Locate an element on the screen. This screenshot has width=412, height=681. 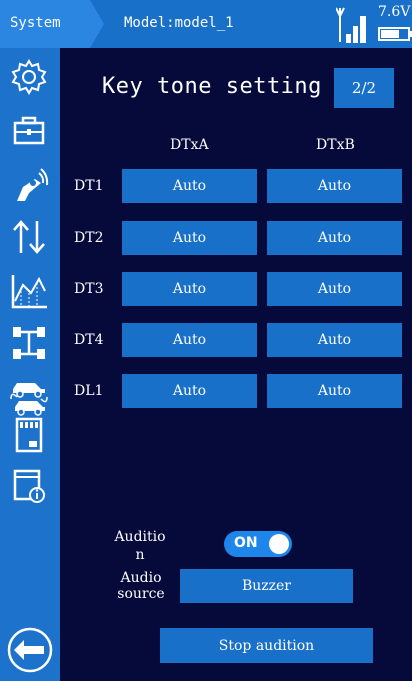
audio-source-label-line2: source is located at coordinates (141, 594).